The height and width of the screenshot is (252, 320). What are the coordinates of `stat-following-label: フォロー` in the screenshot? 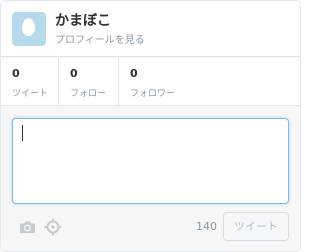 It's located at (88, 94).